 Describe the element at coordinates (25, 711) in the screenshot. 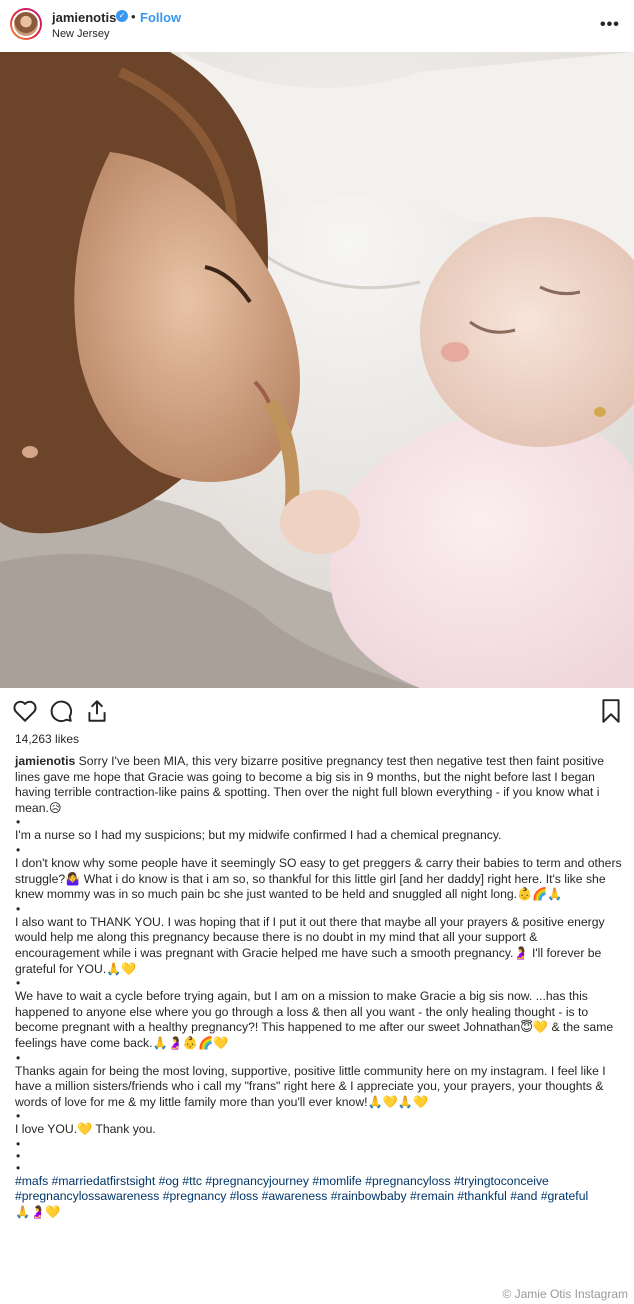

I see `heart-icon` at that location.